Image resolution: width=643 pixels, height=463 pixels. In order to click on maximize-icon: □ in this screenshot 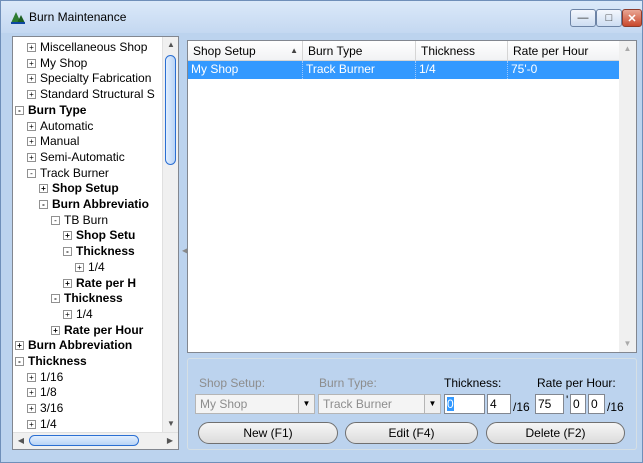, I will do `click(609, 18)`.